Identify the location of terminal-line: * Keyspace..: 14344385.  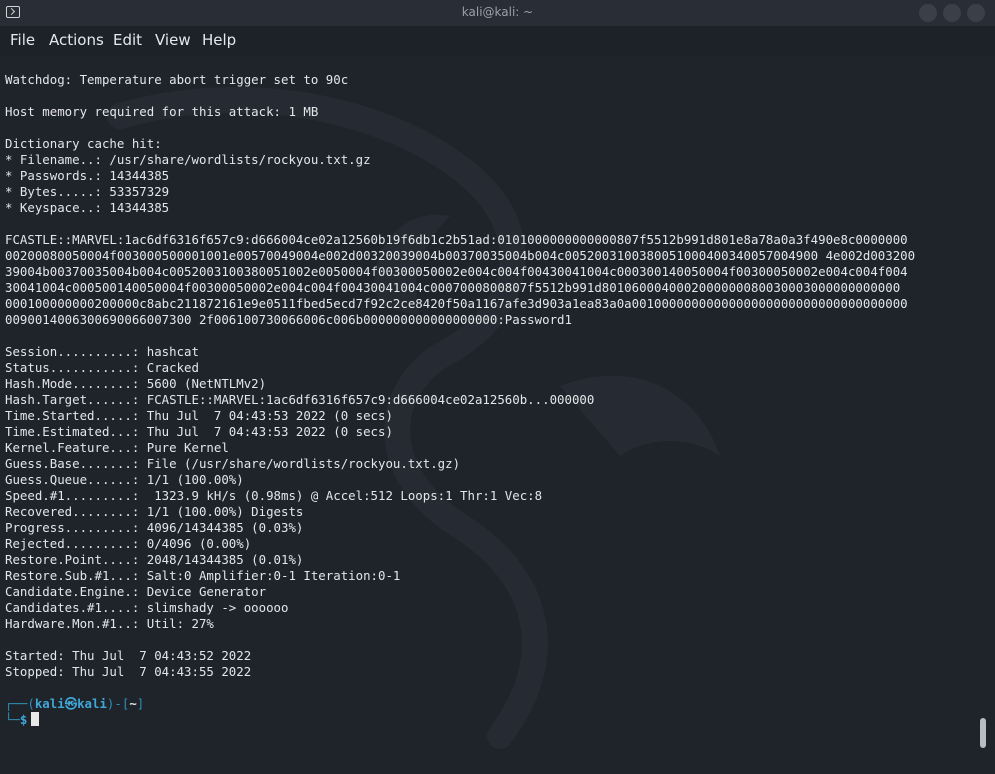
(87, 207).